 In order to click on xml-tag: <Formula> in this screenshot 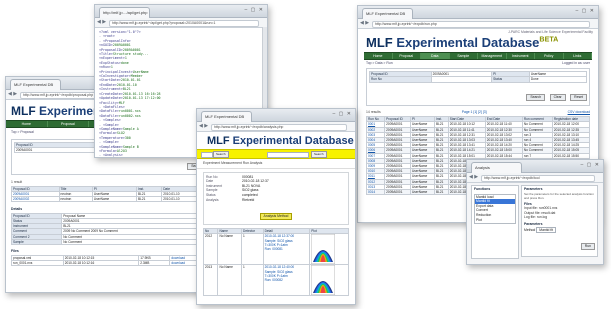, I will do `click(108, 133)`.